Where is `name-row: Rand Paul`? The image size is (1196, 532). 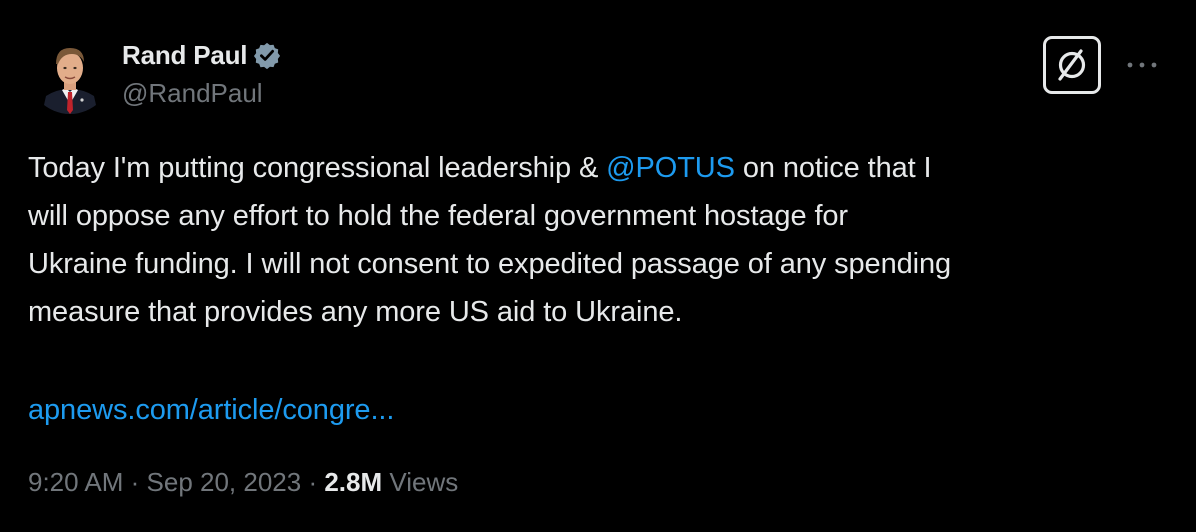
name-row: Rand Paul is located at coordinates (201, 55).